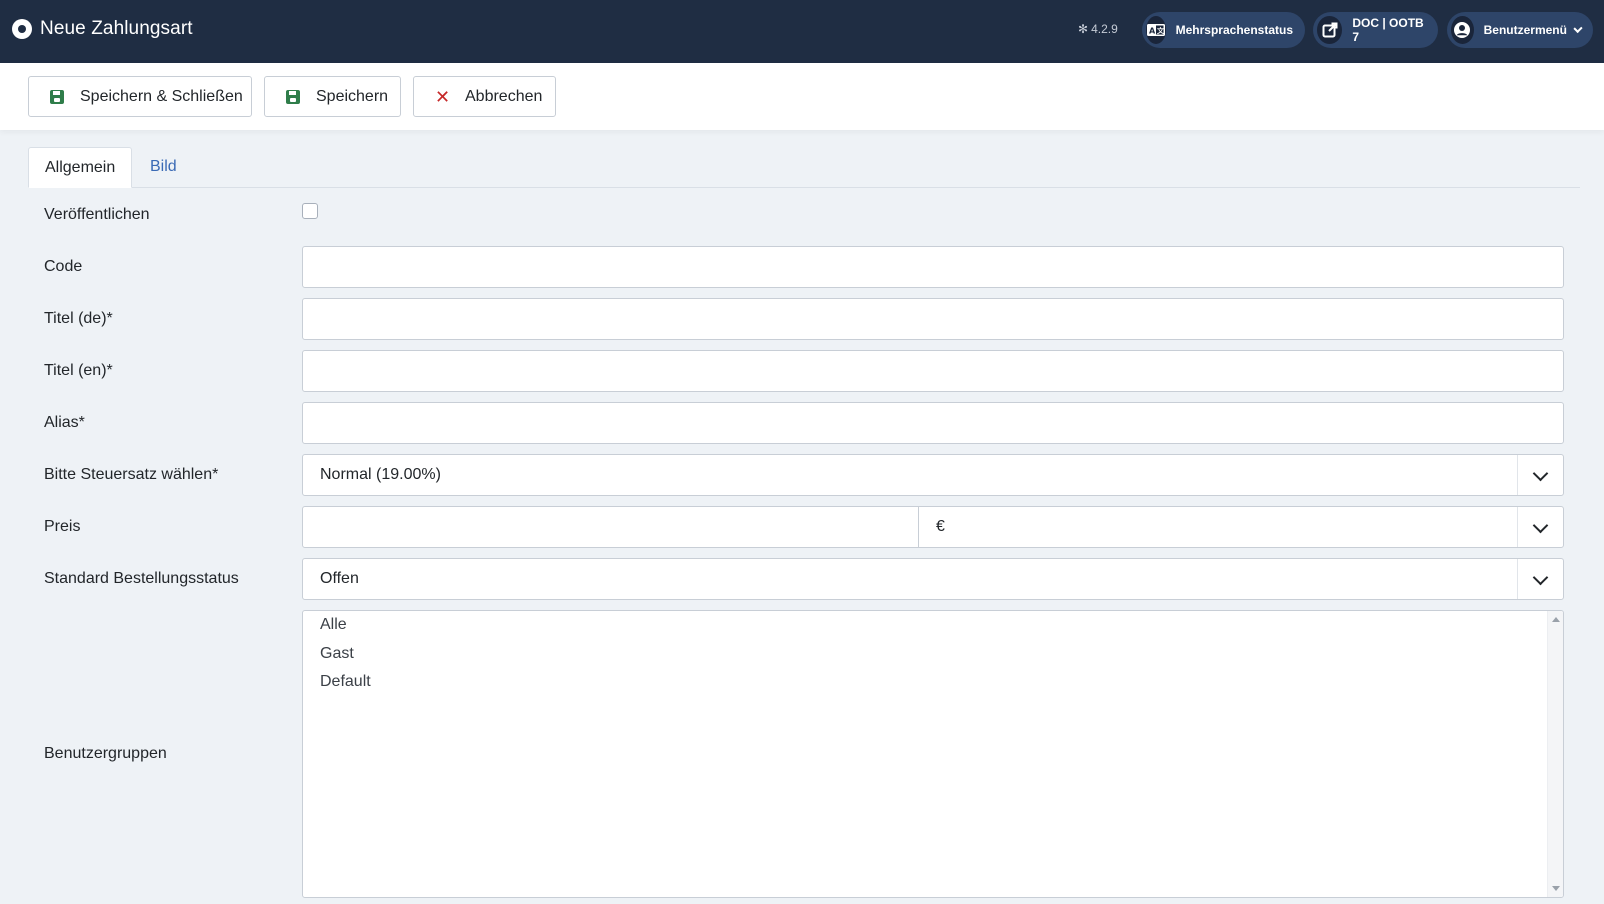  What do you see at coordinates (63, 266) in the screenshot?
I see `code-label: Code` at bounding box center [63, 266].